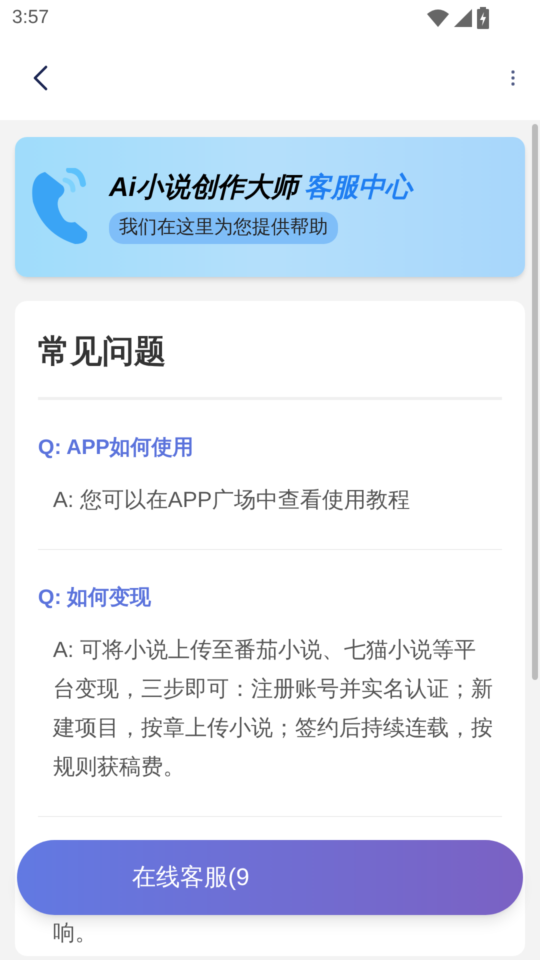 The height and width of the screenshot is (960, 540). I want to click on battery-icon, so click(483, 18).